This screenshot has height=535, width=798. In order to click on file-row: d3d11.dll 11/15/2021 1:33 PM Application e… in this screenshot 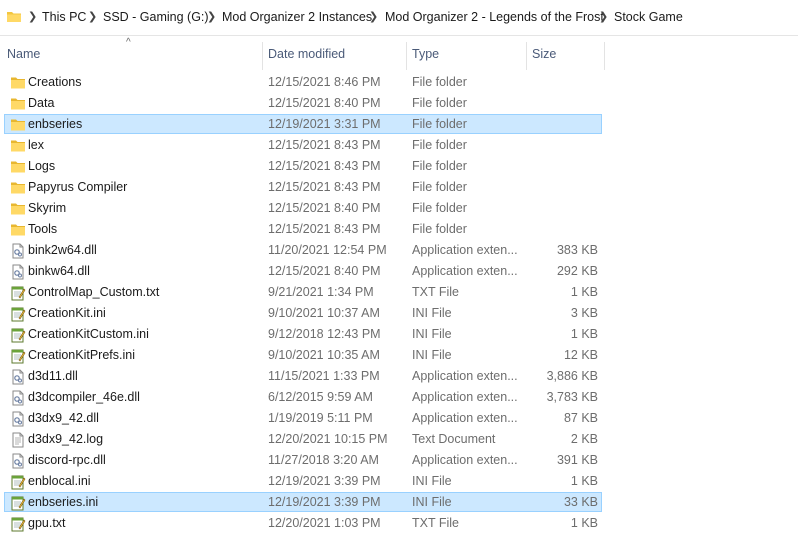, I will do `click(399, 376)`.